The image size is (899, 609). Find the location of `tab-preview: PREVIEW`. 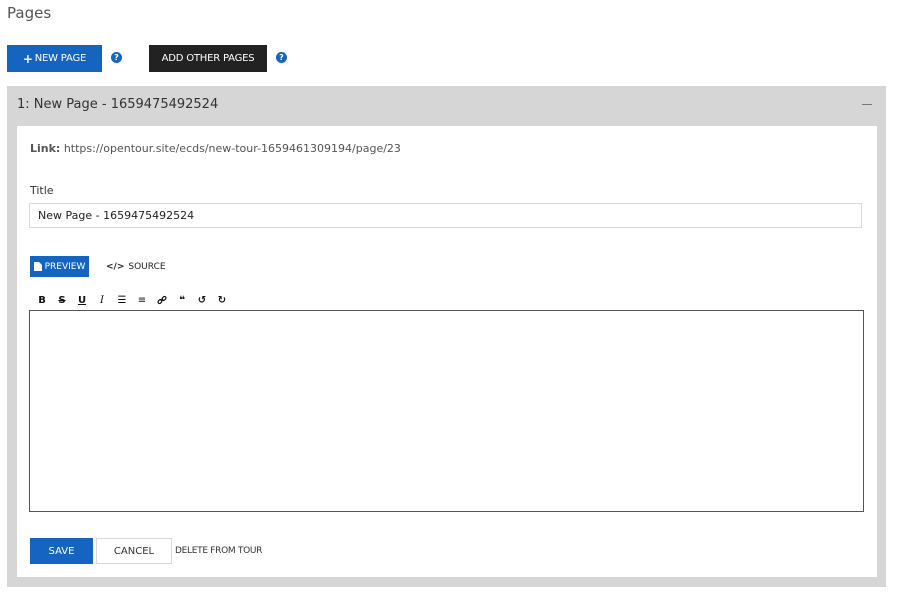

tab-preview: PREVIEW is located at coordinates (59, 266).